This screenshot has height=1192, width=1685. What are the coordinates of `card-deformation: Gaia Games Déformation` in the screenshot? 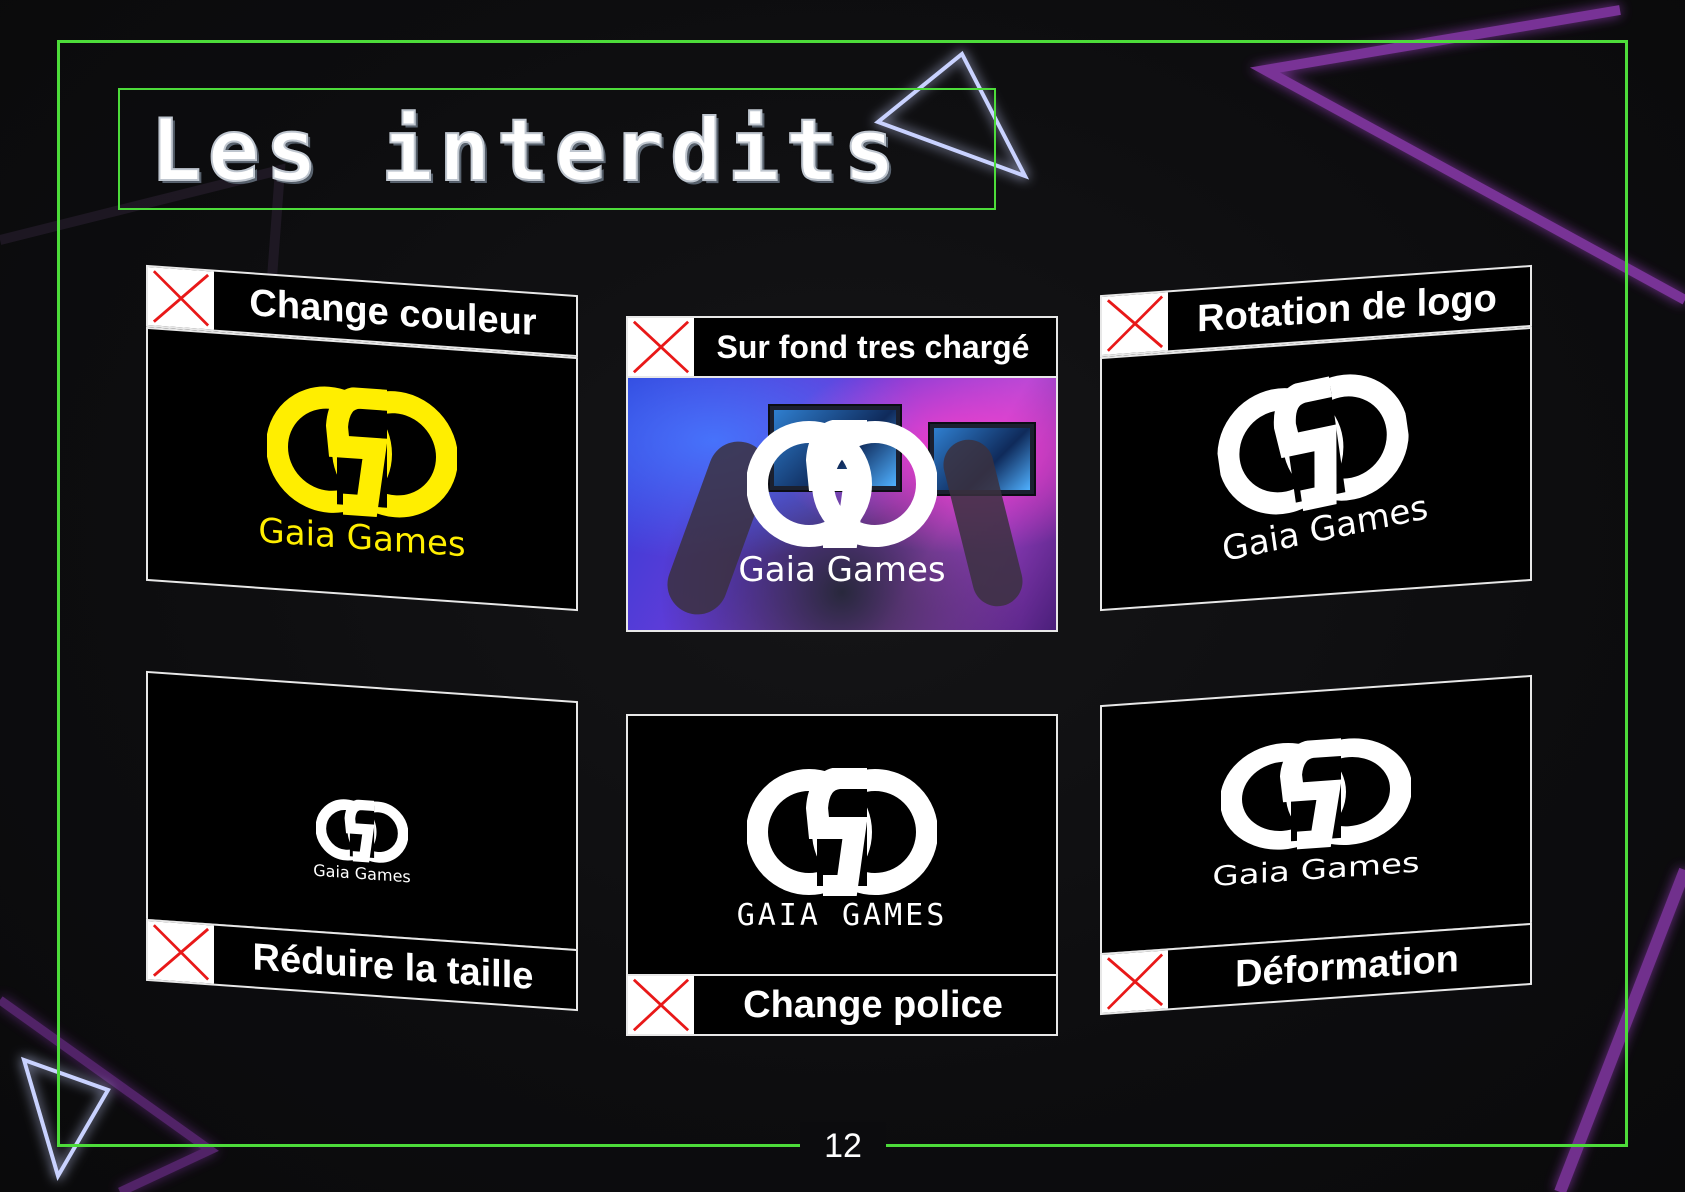 It's located at (1316, 867).